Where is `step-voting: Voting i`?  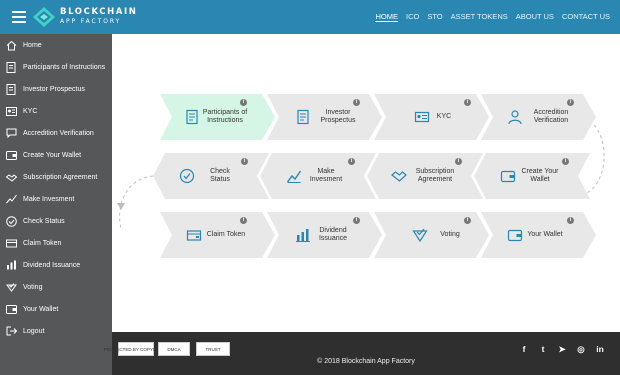 step-voting: Voting i is located at coordinates (433, 235).